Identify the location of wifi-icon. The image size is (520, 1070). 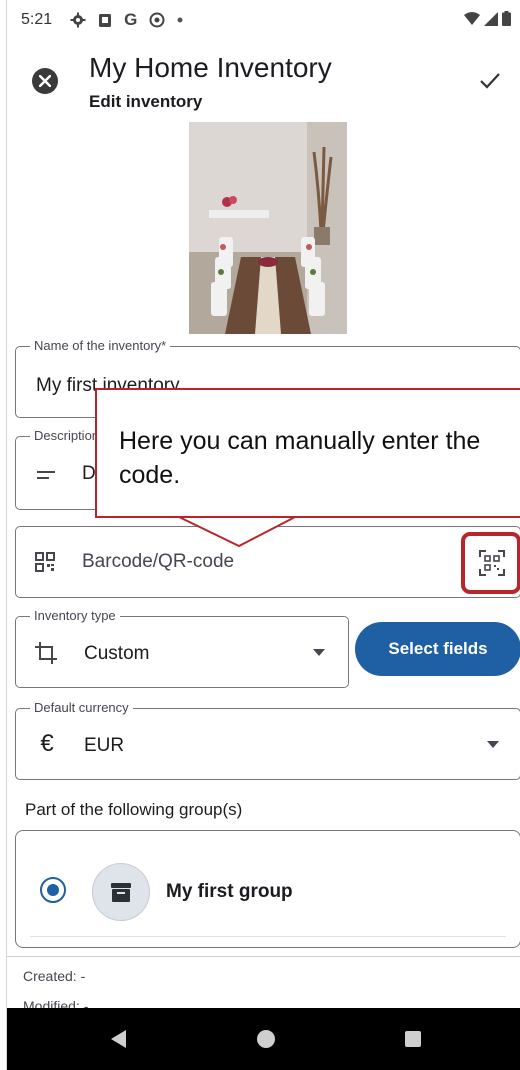
(472, 18).